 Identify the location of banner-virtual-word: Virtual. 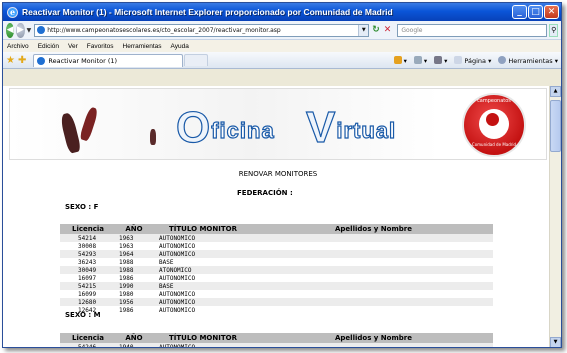
(351, 127).